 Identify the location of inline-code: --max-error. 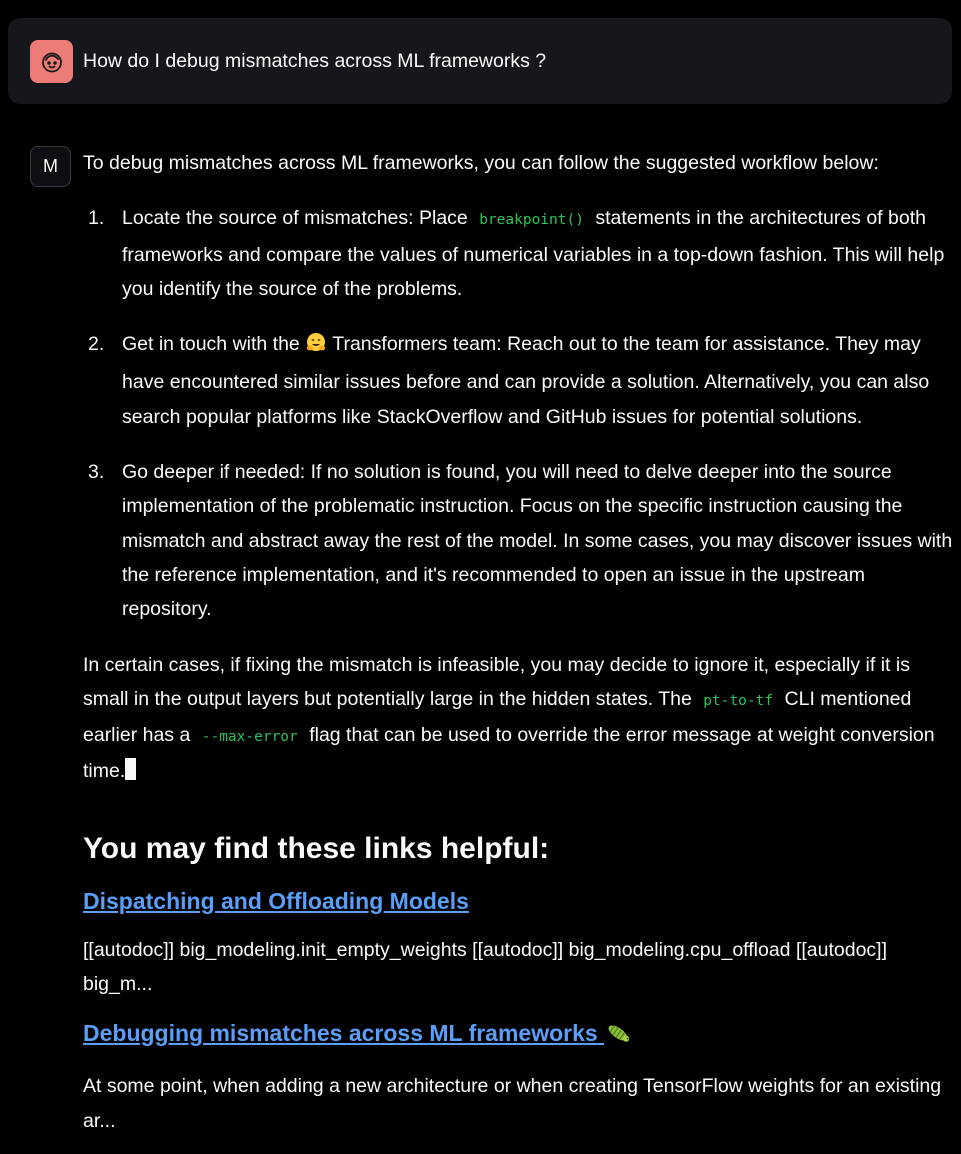
(249, 737).